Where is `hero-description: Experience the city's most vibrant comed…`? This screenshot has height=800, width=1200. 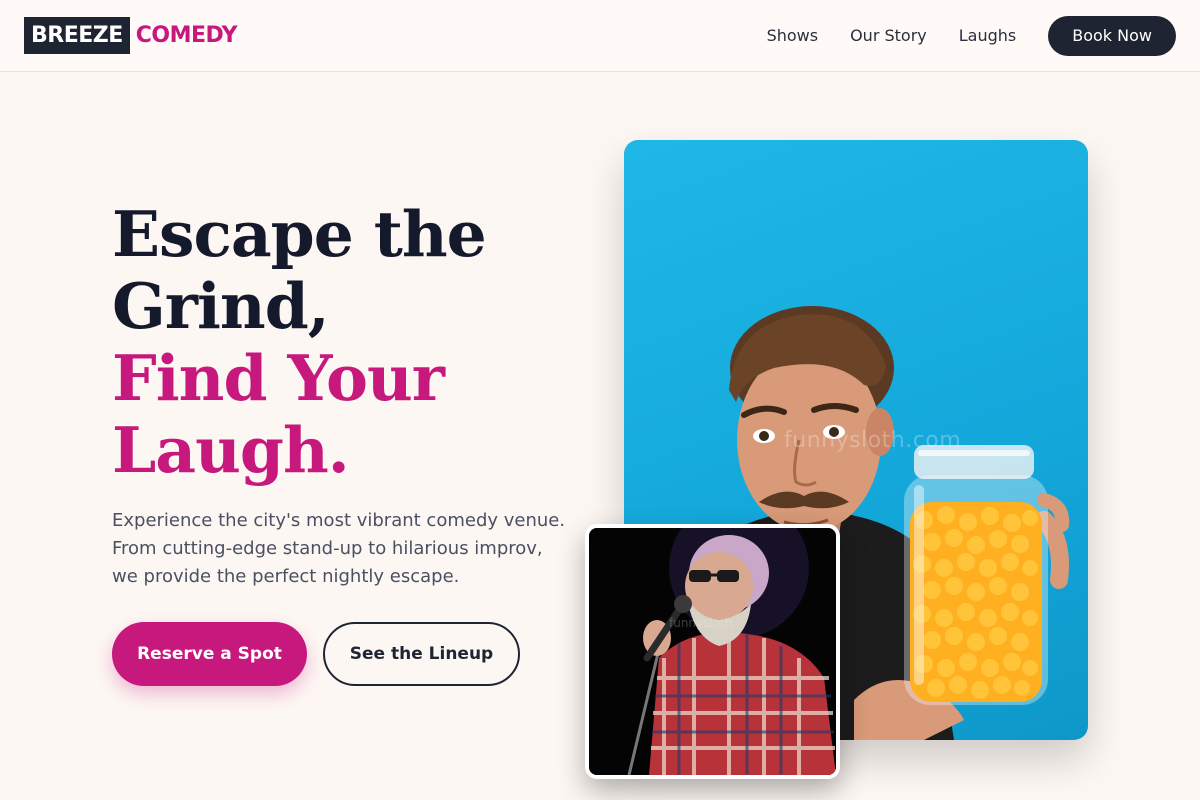
hero-description: Experience the city's most vibrant comed… is located at coordinates (339, 548).